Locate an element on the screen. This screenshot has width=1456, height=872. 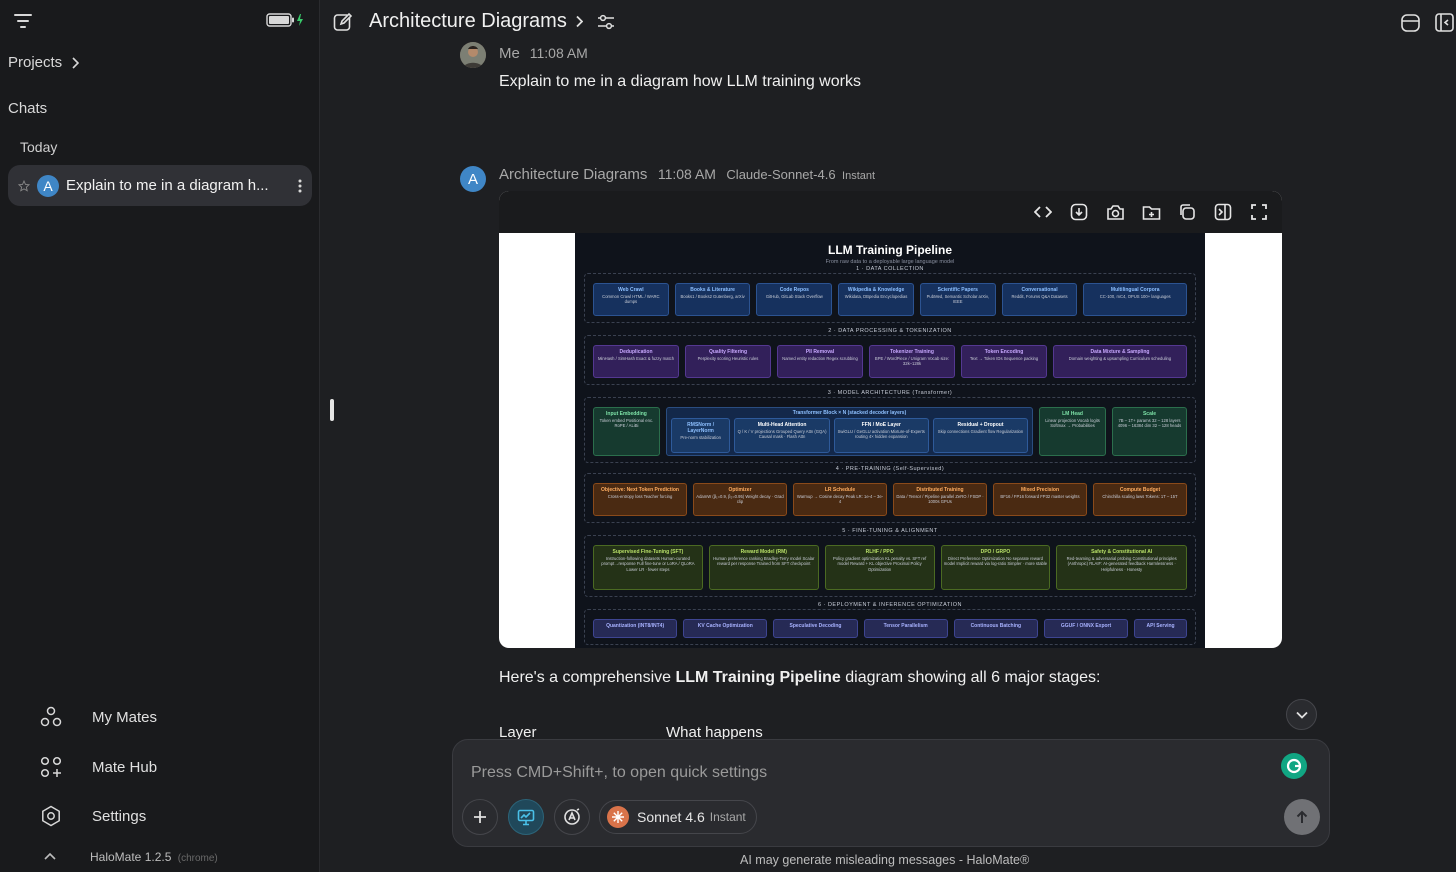
panel-toggle-icon is located at coordinates (1444, 22).